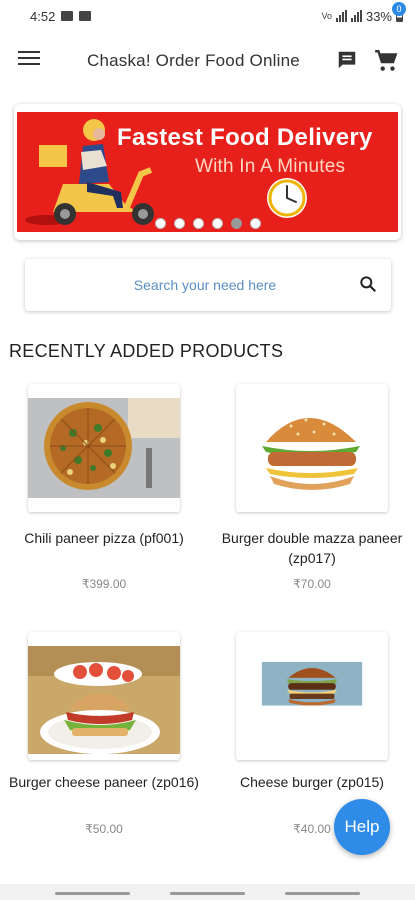 The width and height of the screenshot is (415, 900). I want to click on banner-headline: Fastest Food Delivery, so click(245, 137).